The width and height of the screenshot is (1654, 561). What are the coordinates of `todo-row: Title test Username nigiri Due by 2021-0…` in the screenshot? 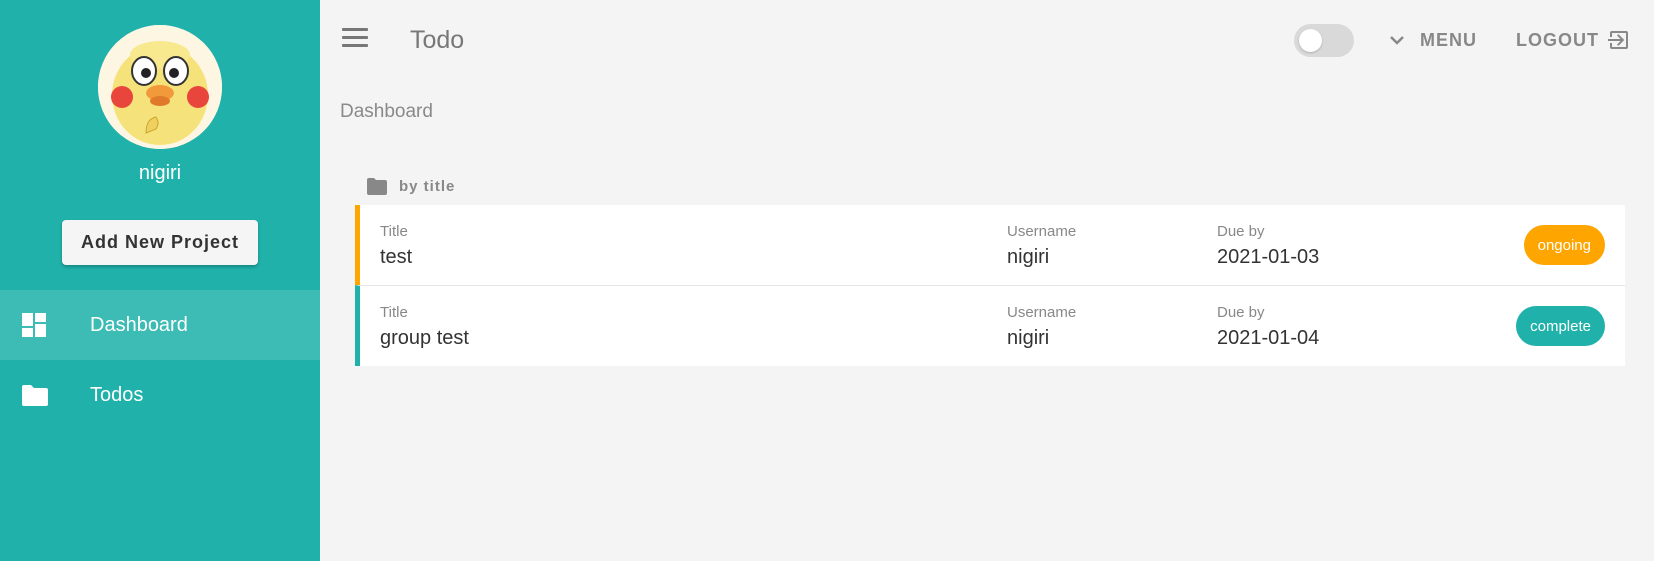 It's located at (990, 245).